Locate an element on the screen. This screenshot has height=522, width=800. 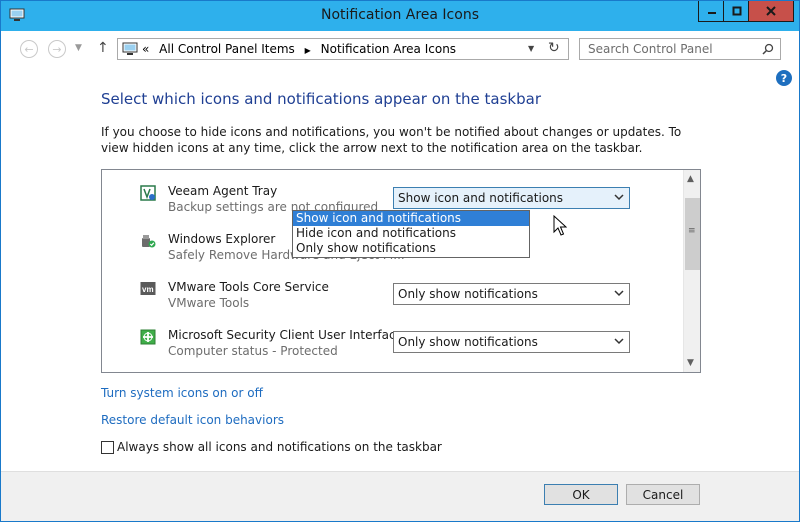
item-name: VMware Tools Core Service is located at coordinates (248, 287).